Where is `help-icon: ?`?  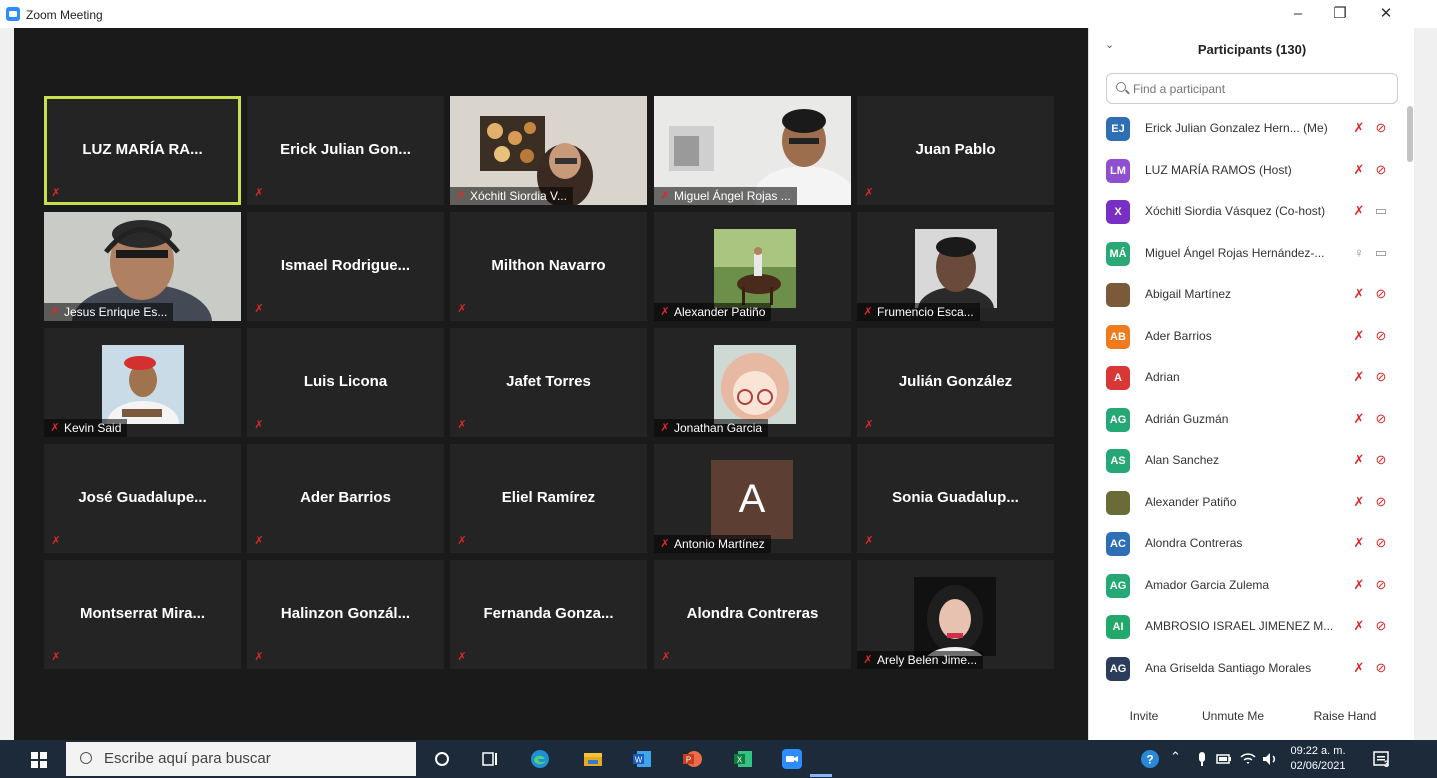
help-icon: ? is located at coordinates (1150, 759).